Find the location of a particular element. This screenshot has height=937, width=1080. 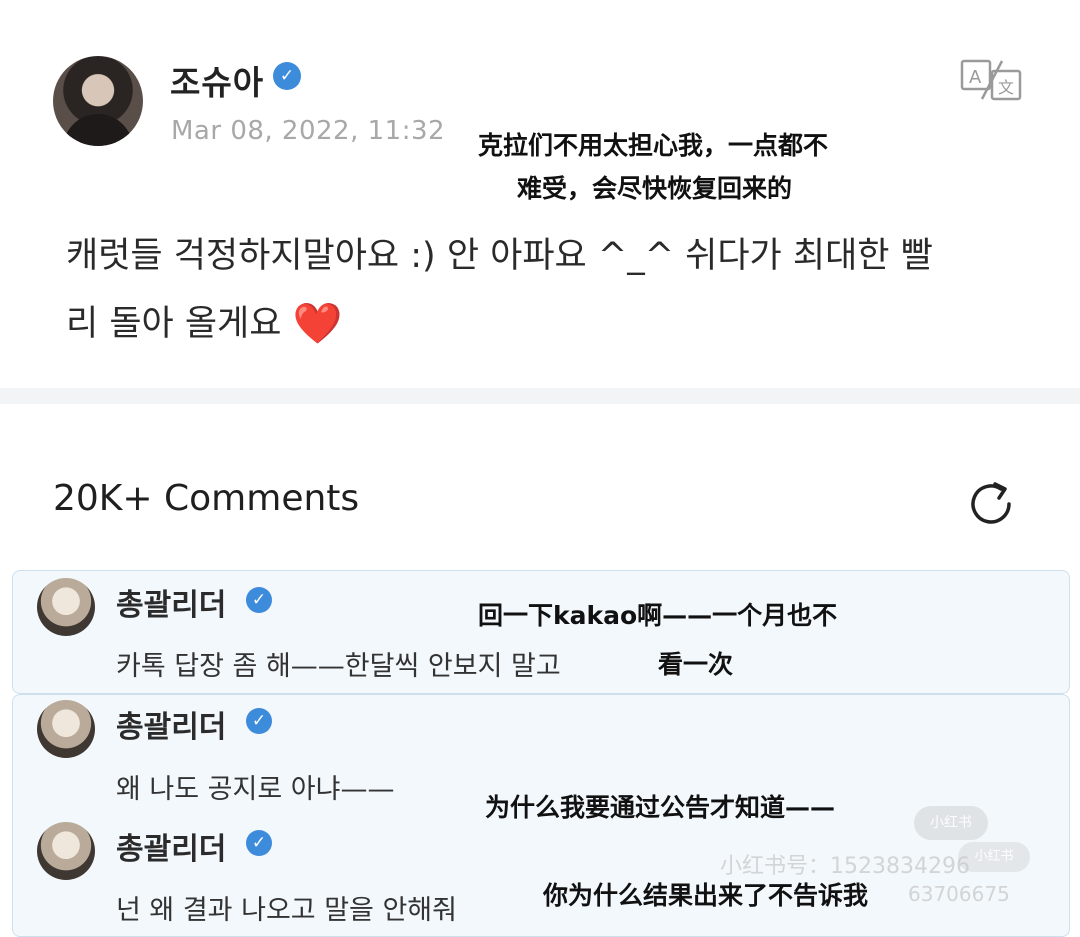

refresh-icon is located at coordinates (991, 504).